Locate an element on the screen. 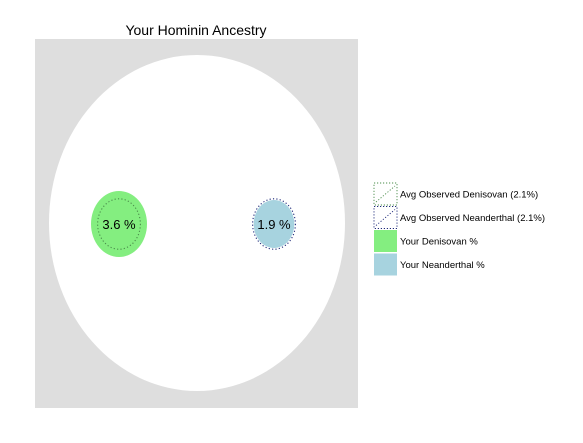 This screenshot has height=443, width=583. legend-item: Your Neanderthal % is located at coordinates (429, 264).